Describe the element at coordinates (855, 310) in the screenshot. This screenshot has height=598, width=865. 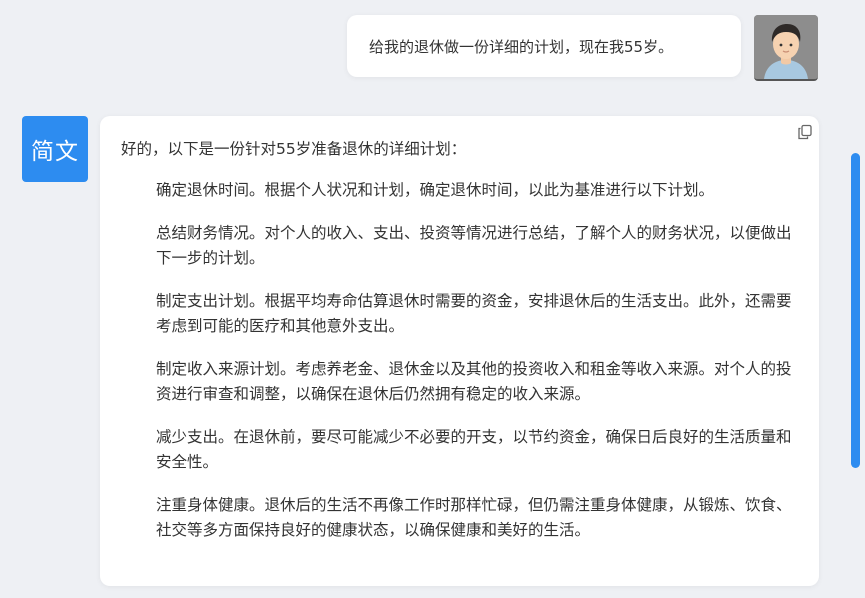
I see `scrollbar-thumb` at that location.